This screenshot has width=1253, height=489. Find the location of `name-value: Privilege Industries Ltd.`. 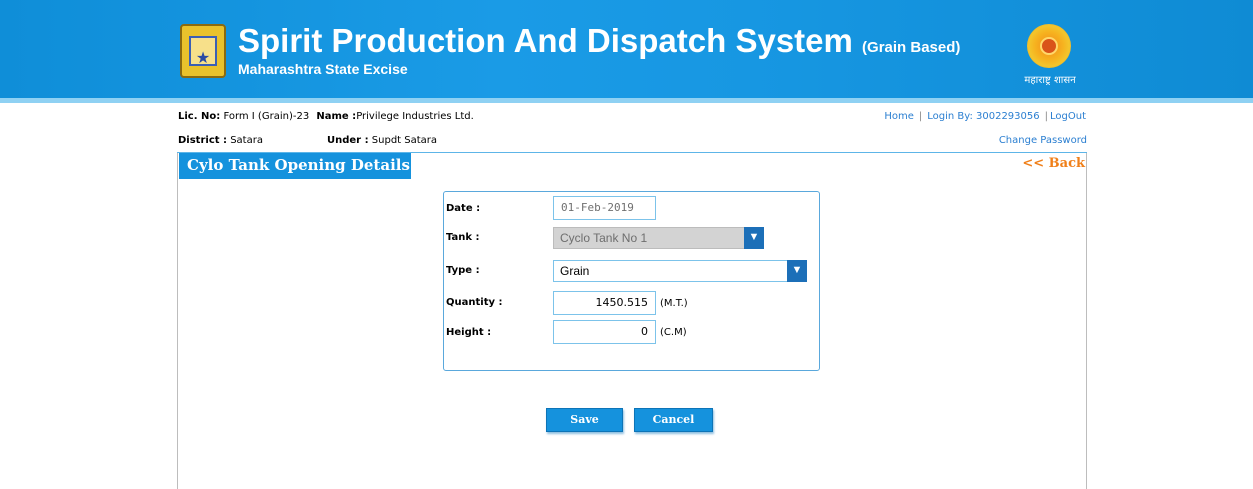

name-value: Privilege Industries Ltd. is located at coordinates (415, 116).